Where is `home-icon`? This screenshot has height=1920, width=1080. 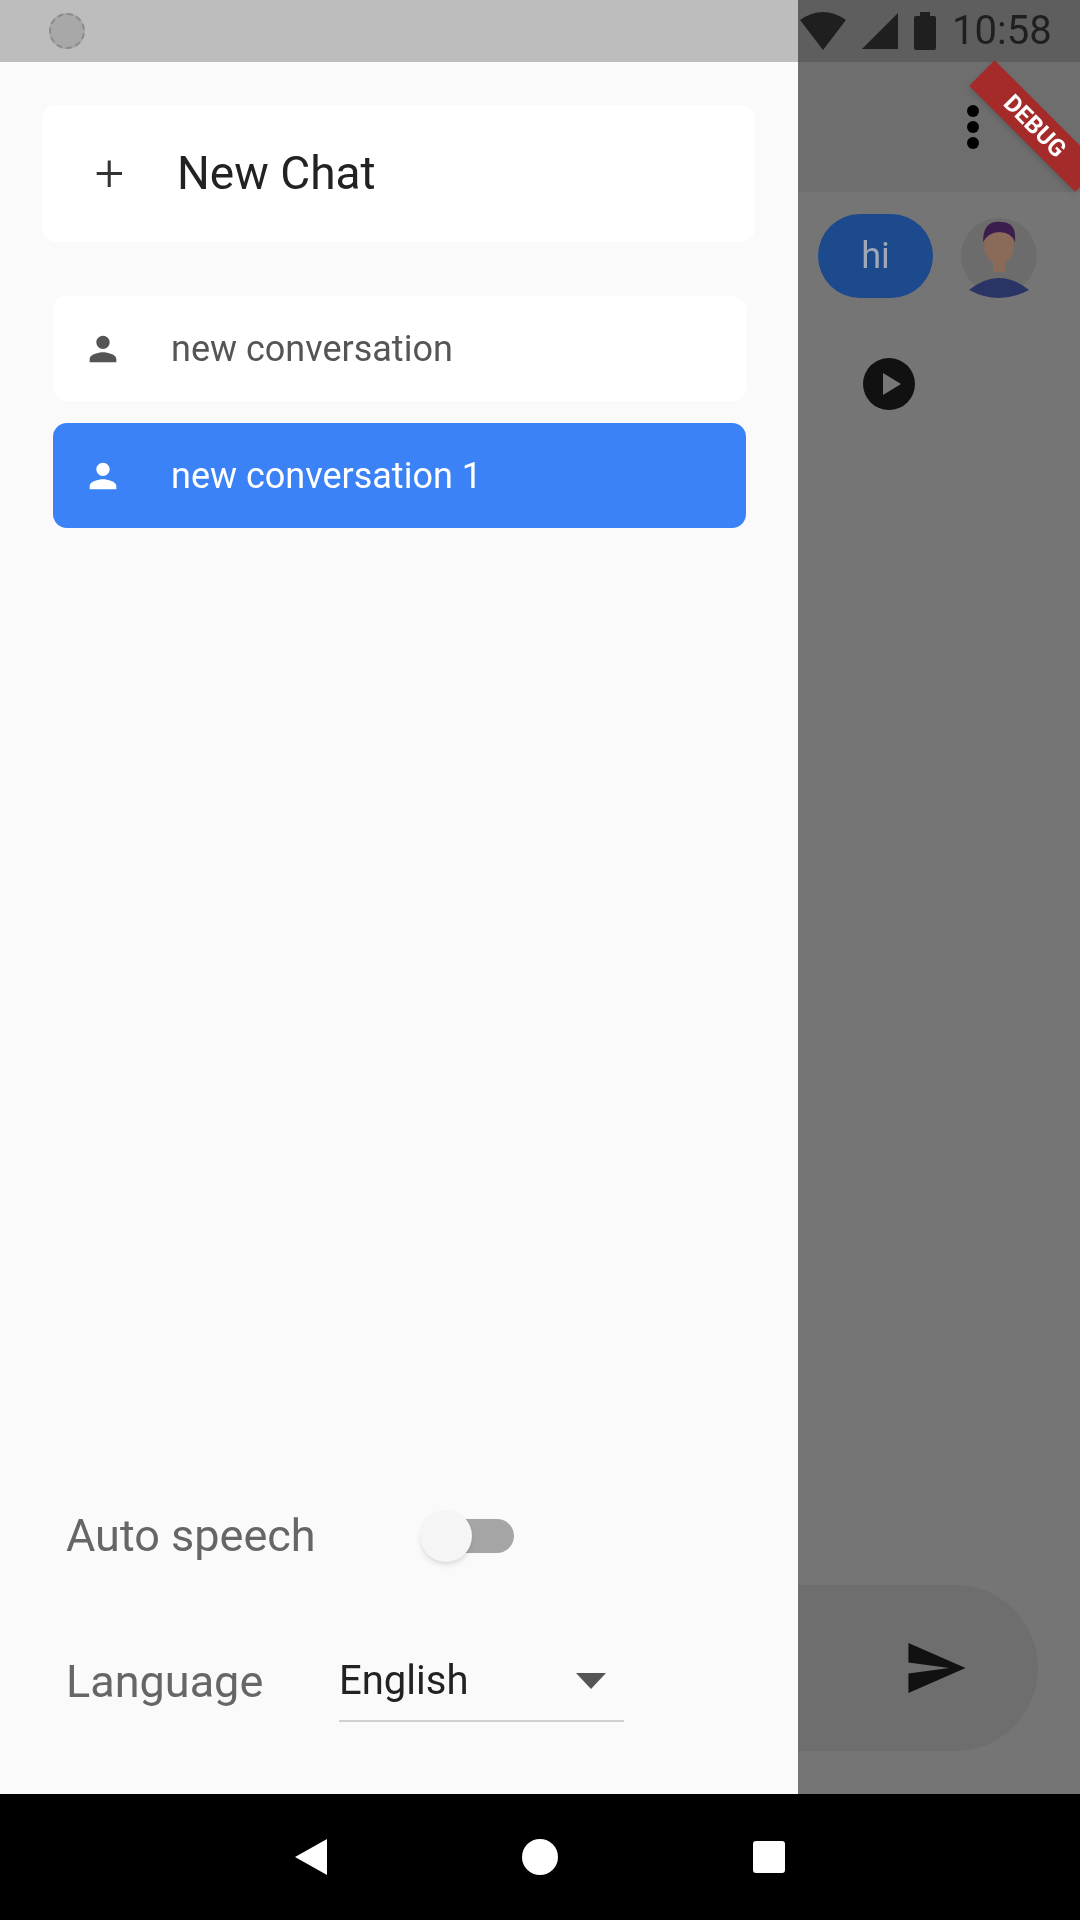 home-icon is located at coordinates (540, 1857).